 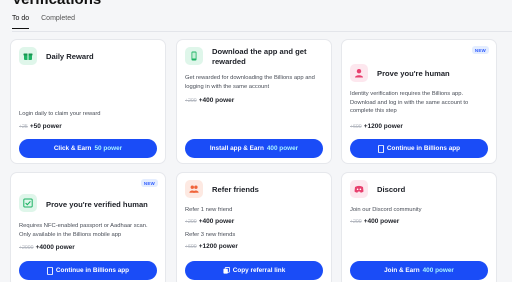 I want to click on referral-tier-2: Refer 3 new friends, so click(x=210, y=235).